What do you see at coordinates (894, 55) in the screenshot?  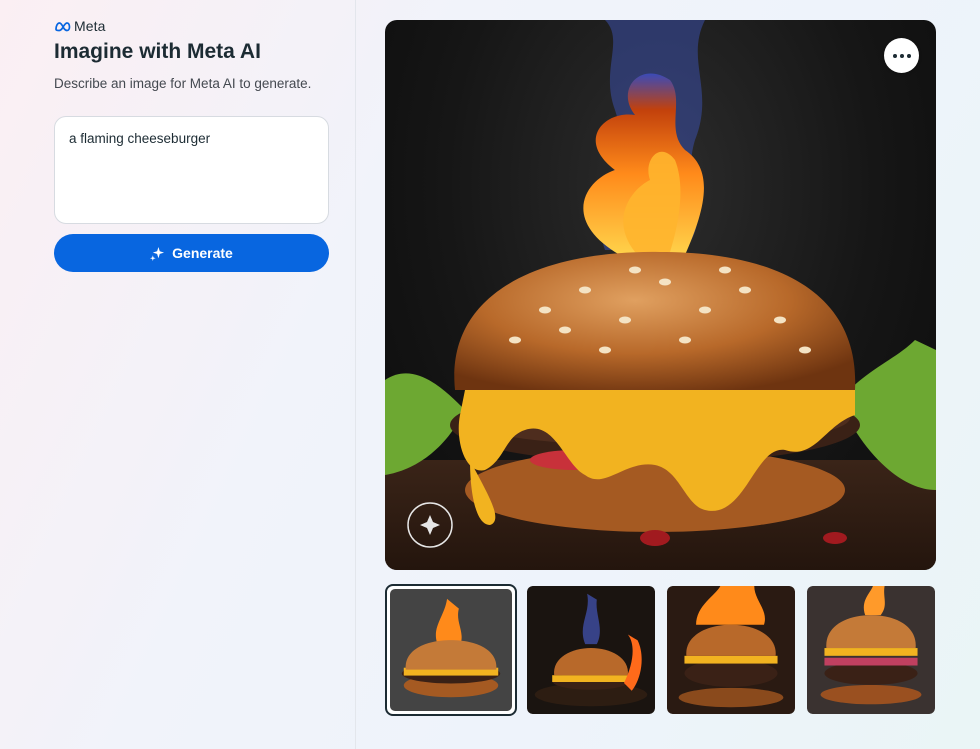 I see `more-horizontal-icon` at bounding box center [894, 55].